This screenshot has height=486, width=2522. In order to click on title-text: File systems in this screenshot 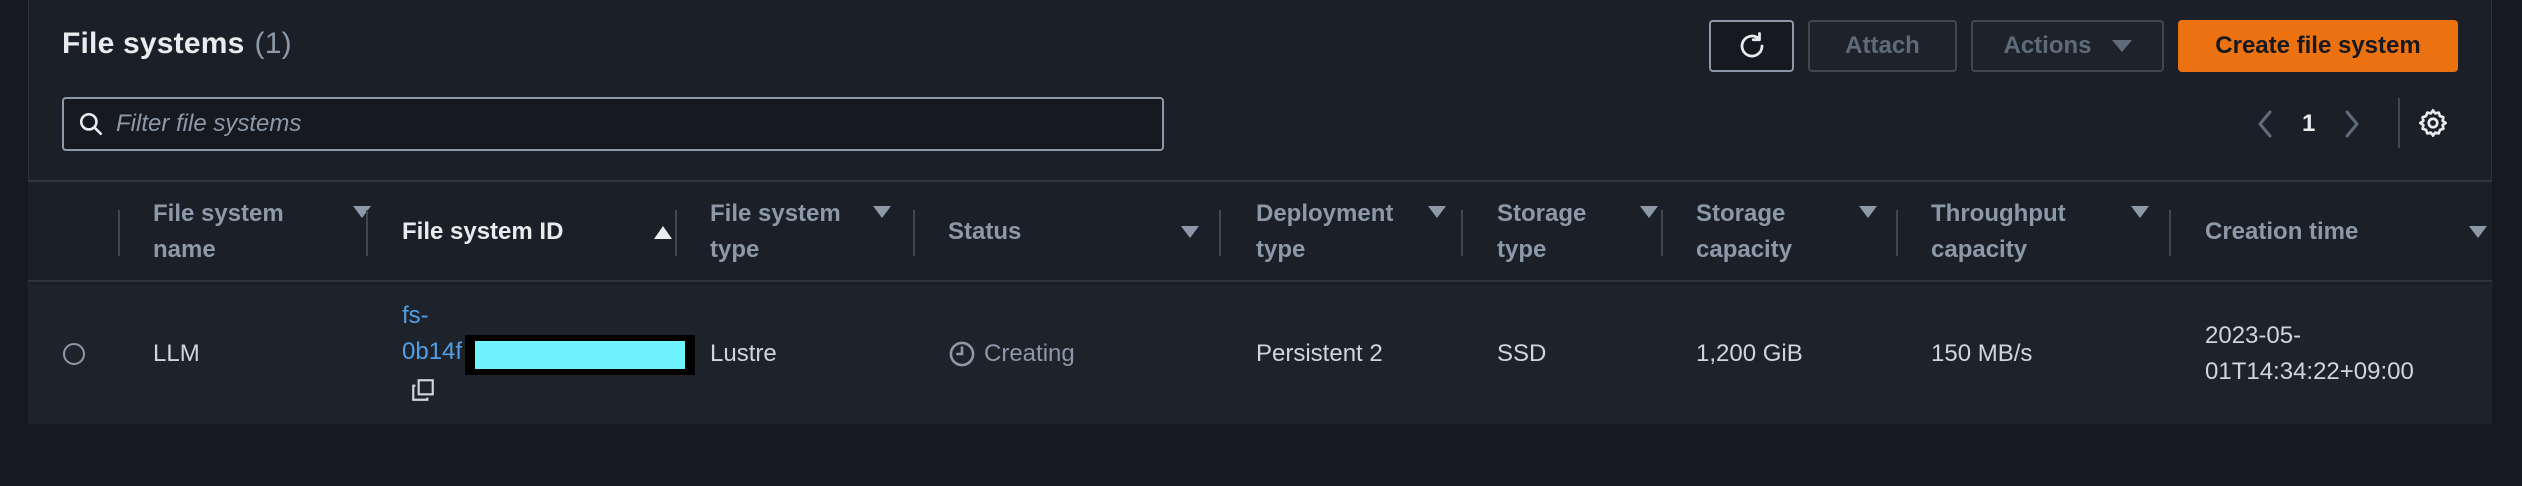, I will do `click(153, 43)`.